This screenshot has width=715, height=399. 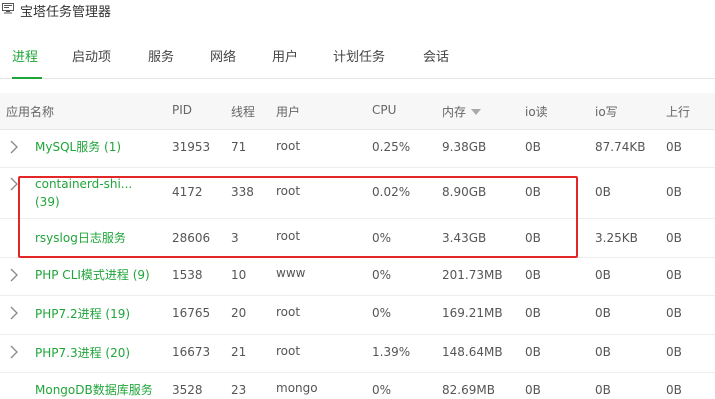 What do you see at coordinates (25, 55) in the screenshot?
I see `tab-processes: 进程` at bounding box center [25, 55].